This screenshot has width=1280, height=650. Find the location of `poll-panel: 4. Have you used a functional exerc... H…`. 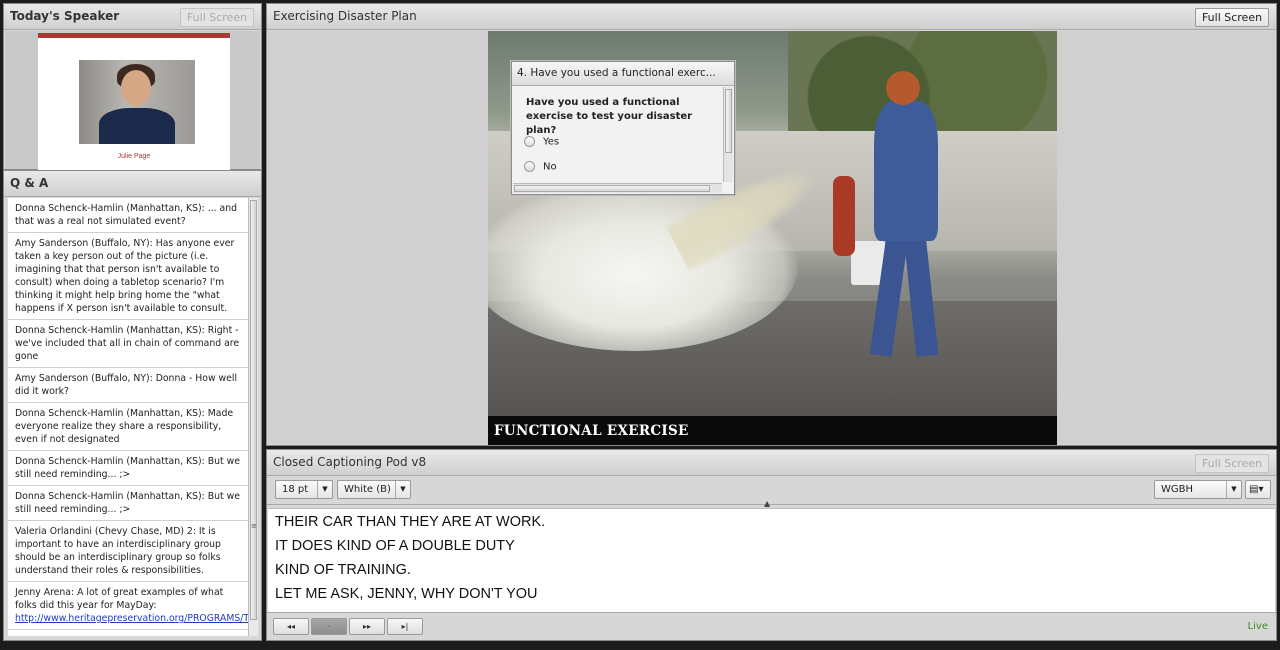

poll-panel: 4. Have you used a functional exerc... H… is located at coordinates (623, 128).